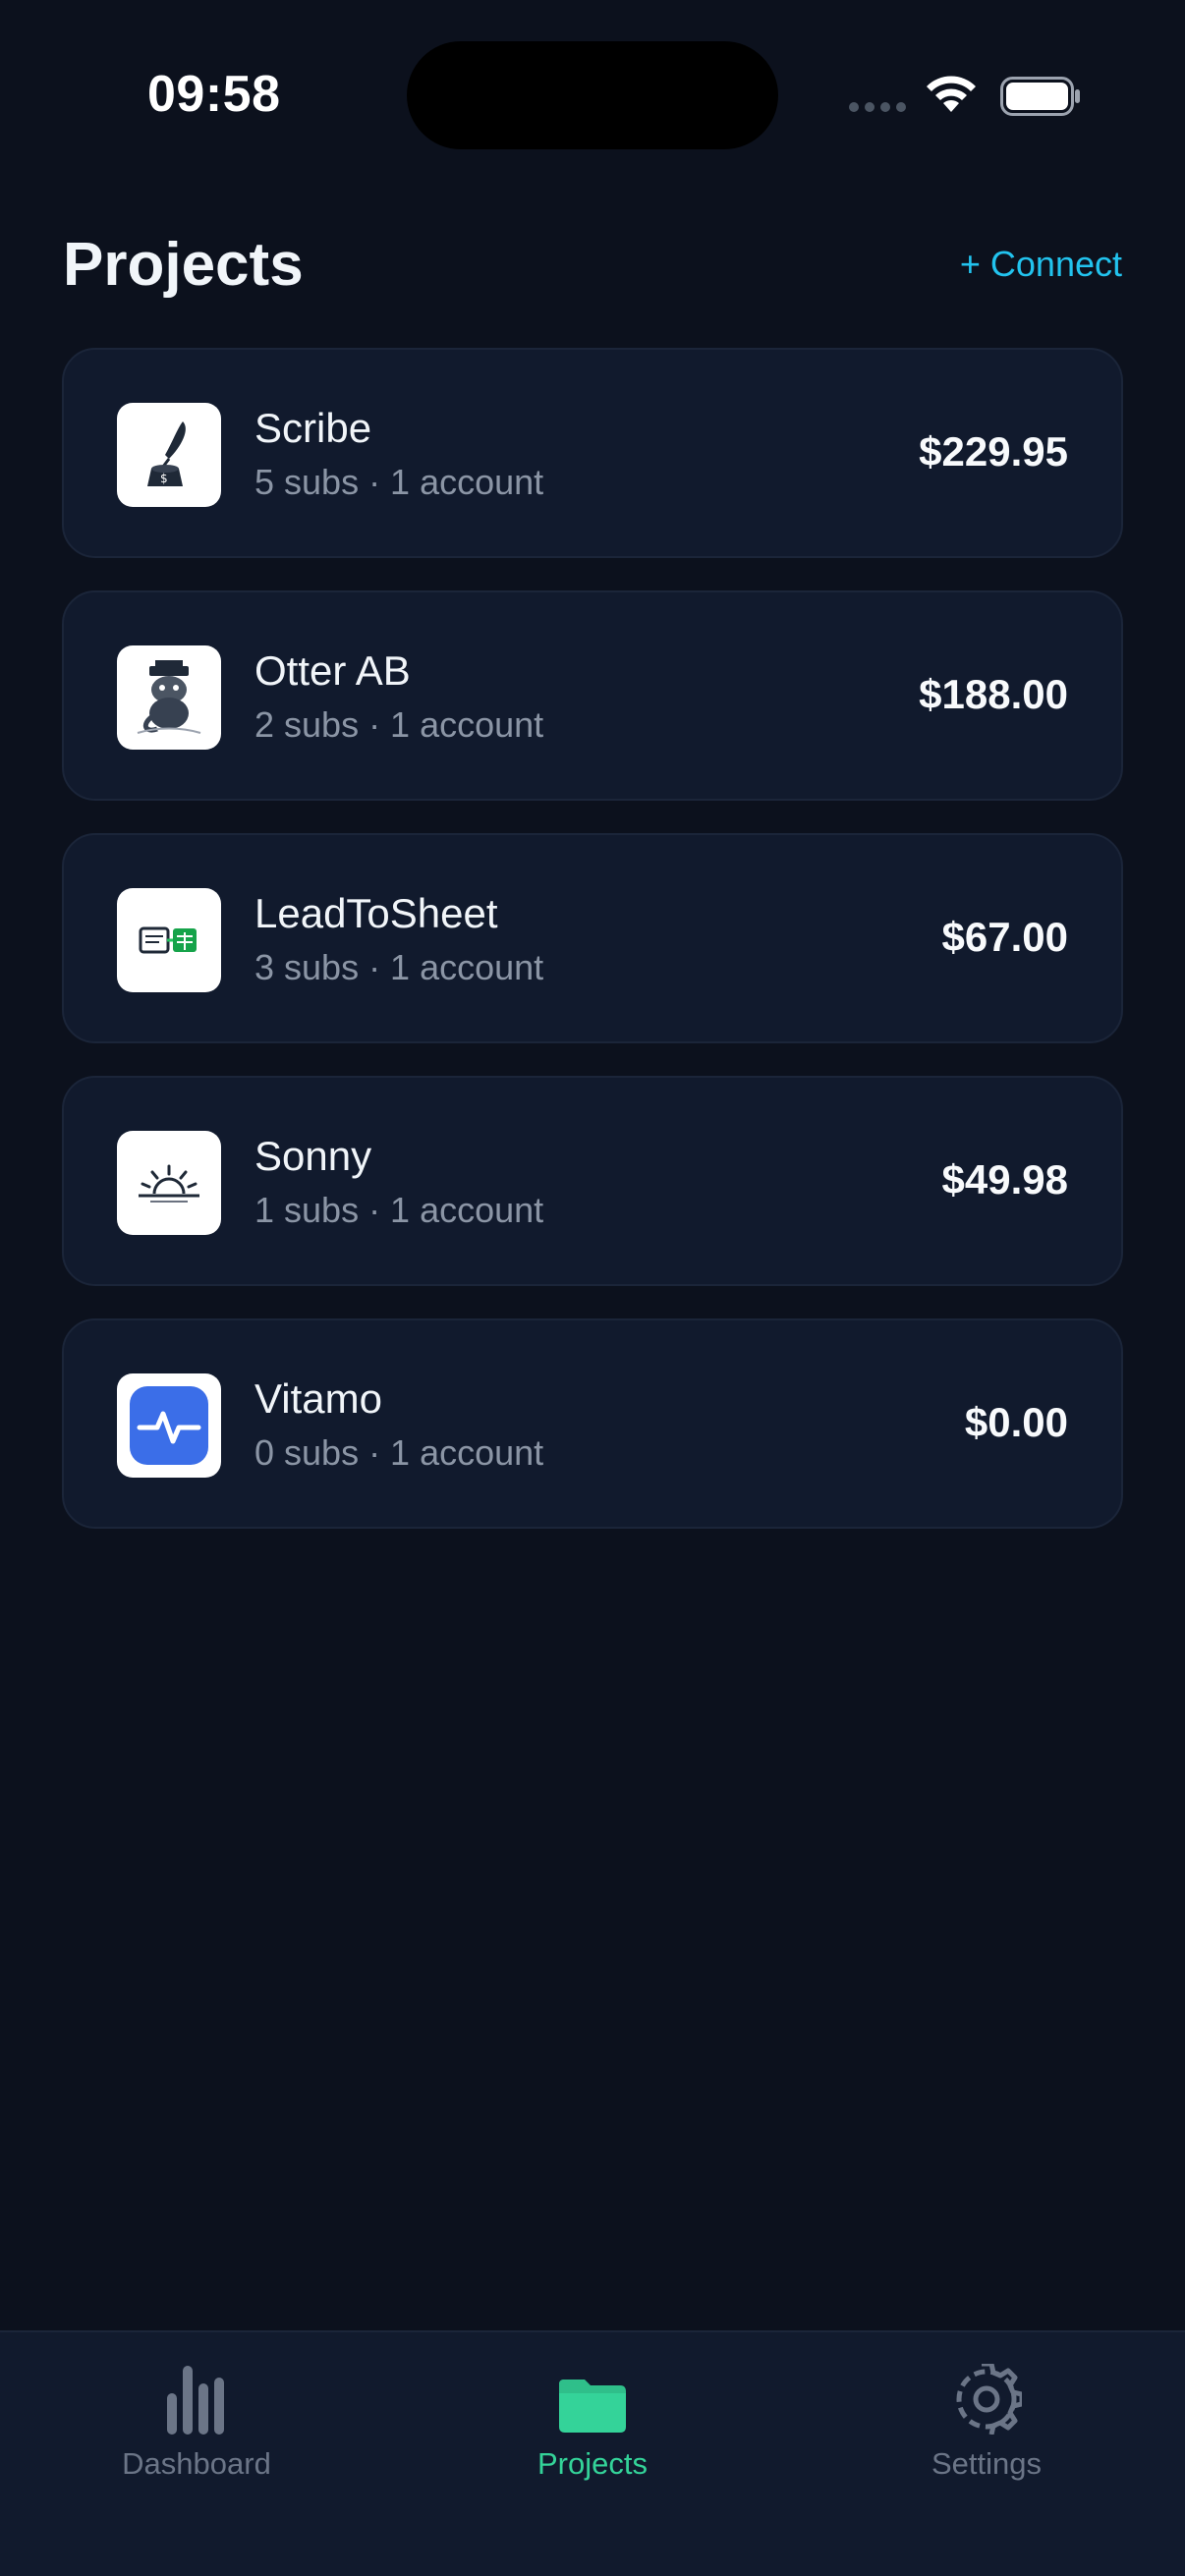 This screenshot has height=2576, width=1185. What do you see at coordinates (313, 428) in the screenshot?
I see `project-name: Scribe` at bounding box center [313, 428].